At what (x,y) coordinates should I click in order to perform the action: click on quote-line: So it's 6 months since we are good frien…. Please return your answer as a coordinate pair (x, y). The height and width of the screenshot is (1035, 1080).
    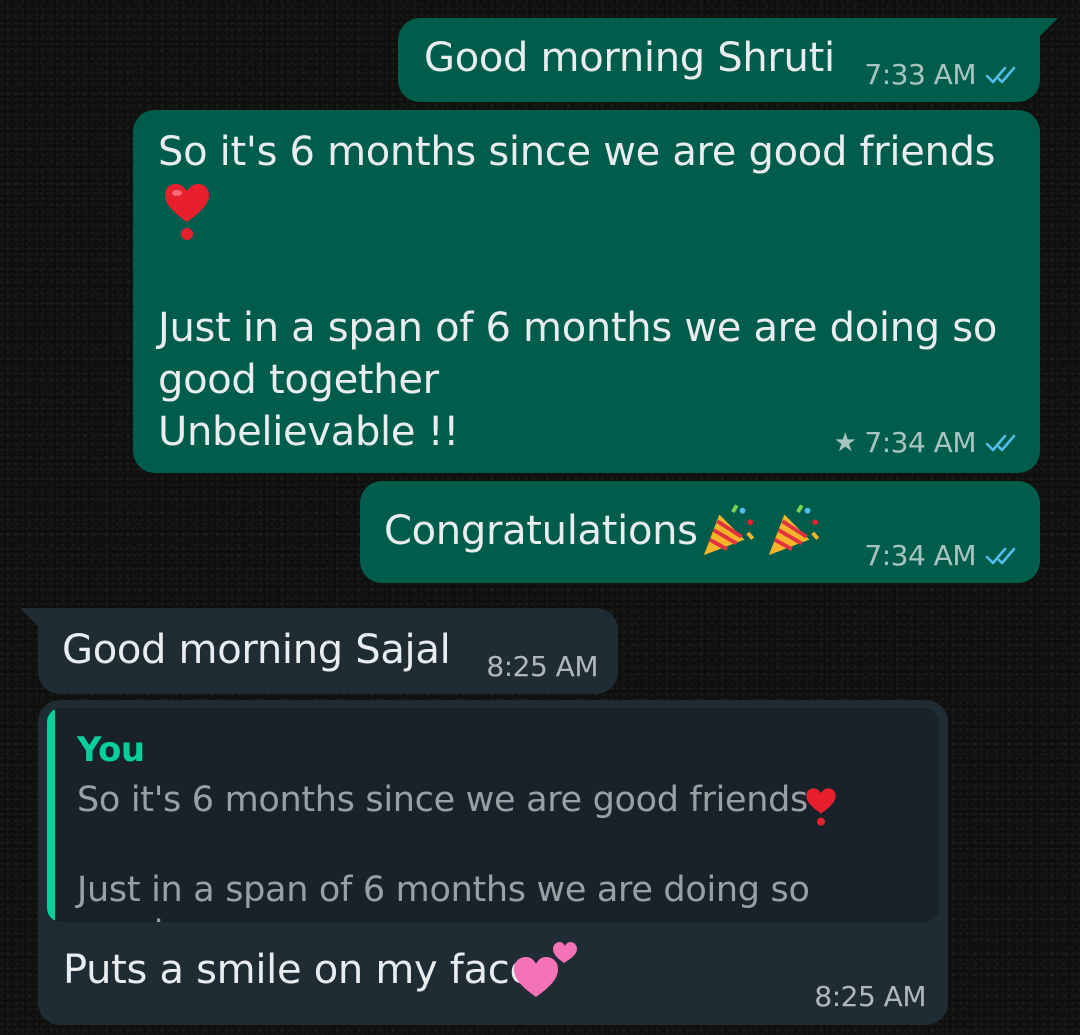
    Looking at the image, I should click on (442, 800).